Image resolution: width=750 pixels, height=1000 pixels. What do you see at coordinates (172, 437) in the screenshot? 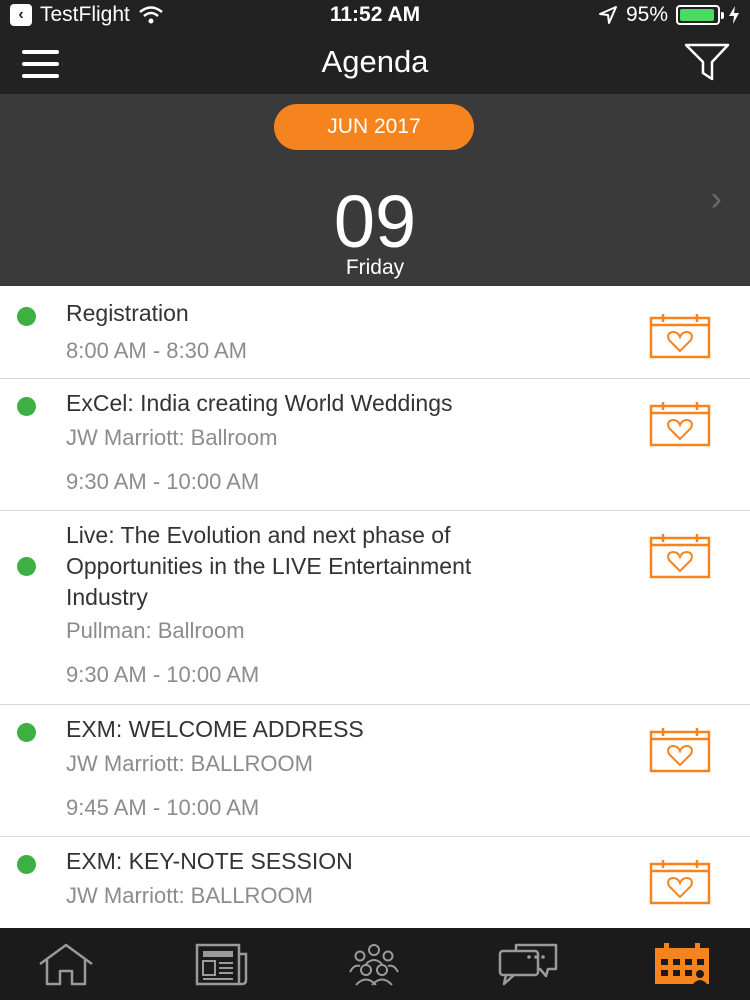
I see `agenda-item-venue: JW Marriott: Ballroom` at bounding box center [172, 437].